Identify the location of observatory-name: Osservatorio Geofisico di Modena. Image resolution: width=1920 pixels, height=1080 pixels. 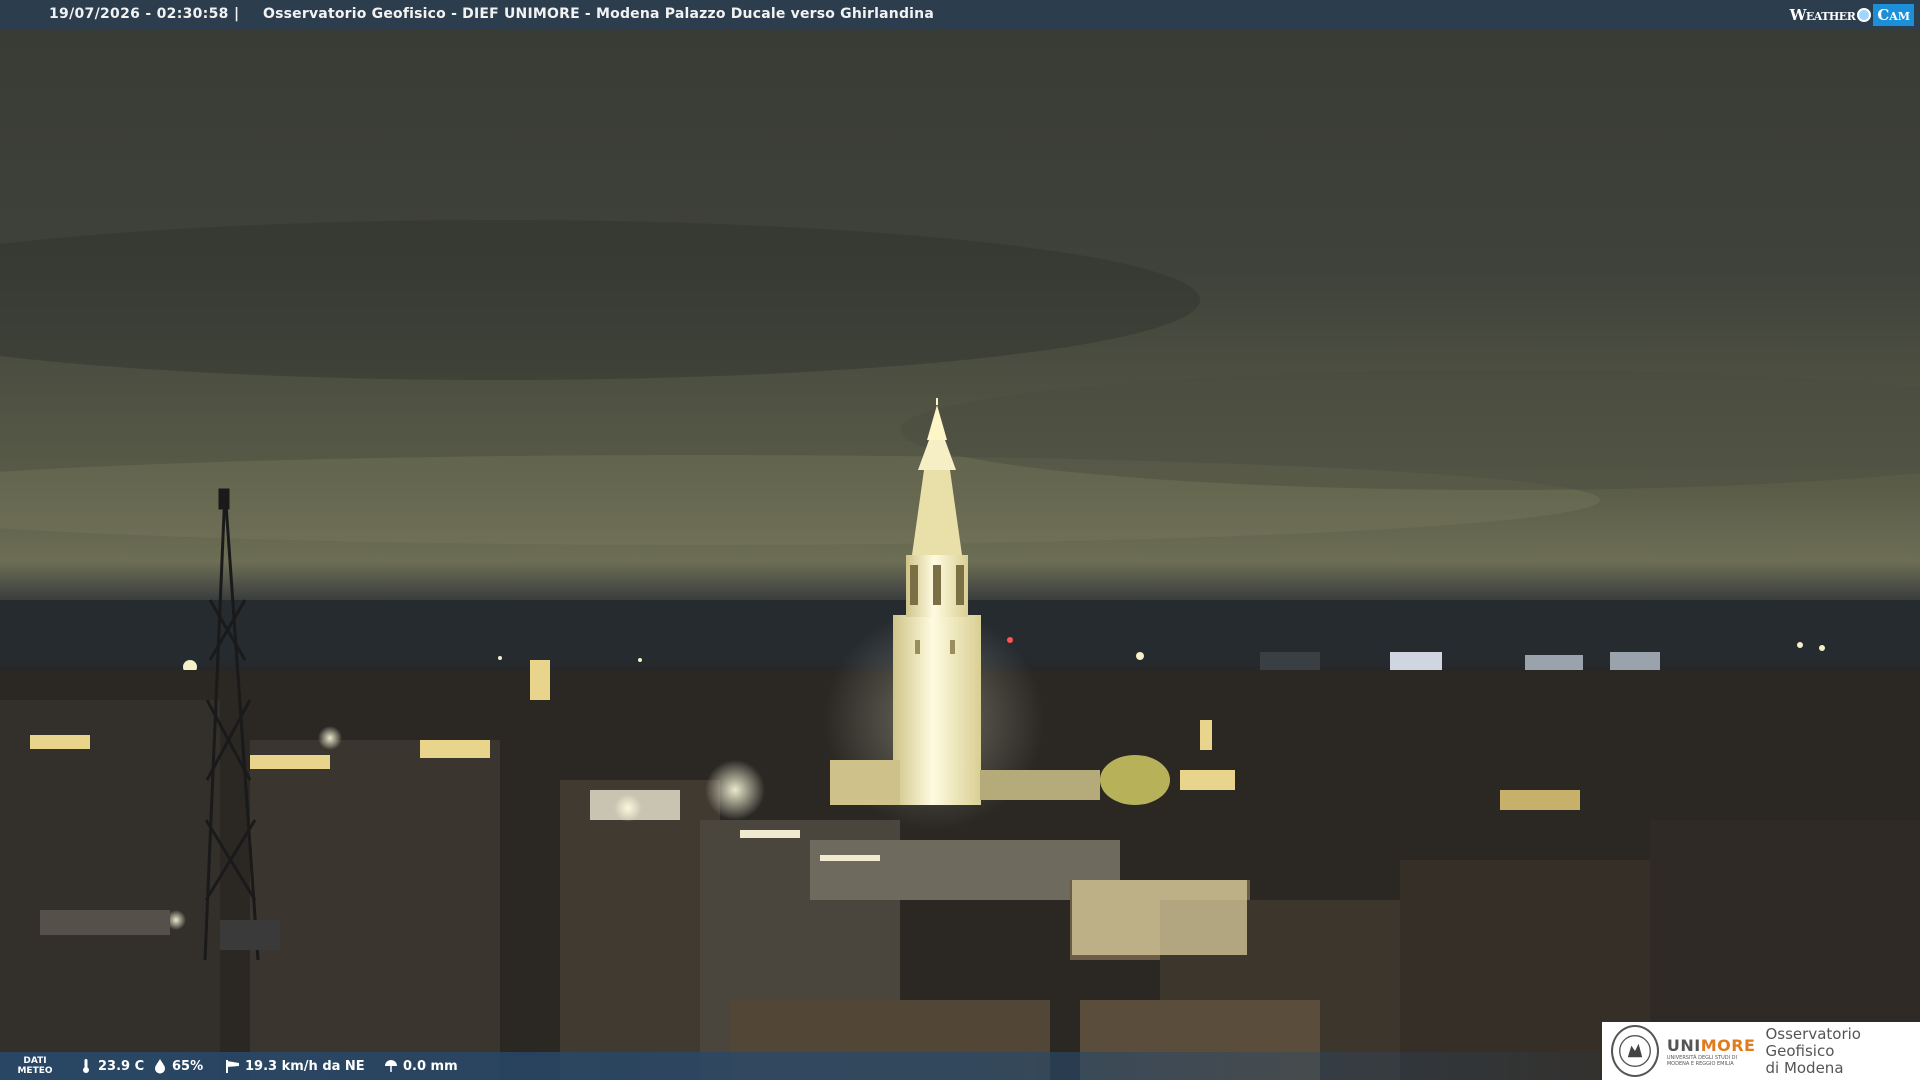
(1842, 1050).